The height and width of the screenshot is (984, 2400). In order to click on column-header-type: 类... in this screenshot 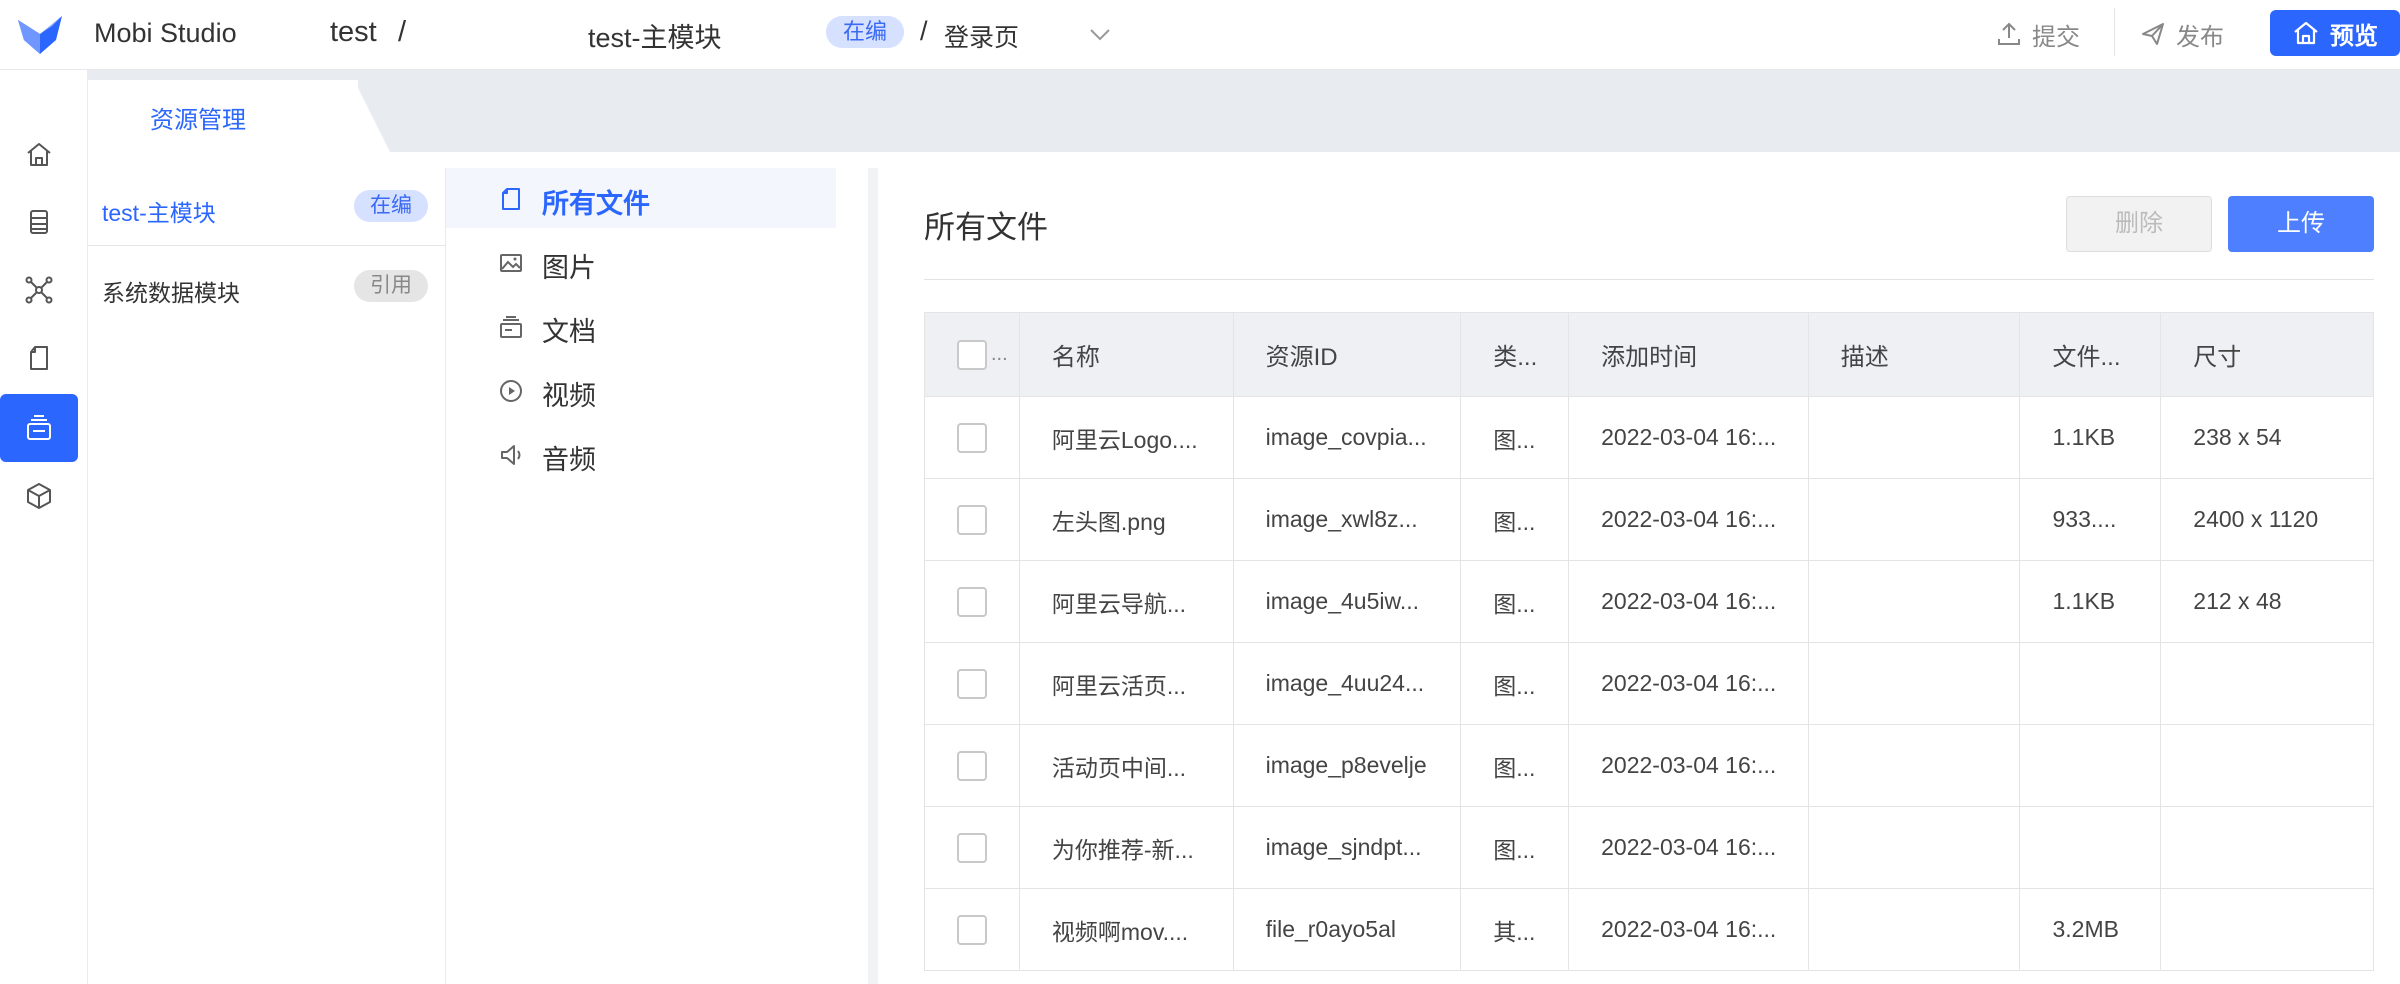, I will do `click(1515, 354)`.